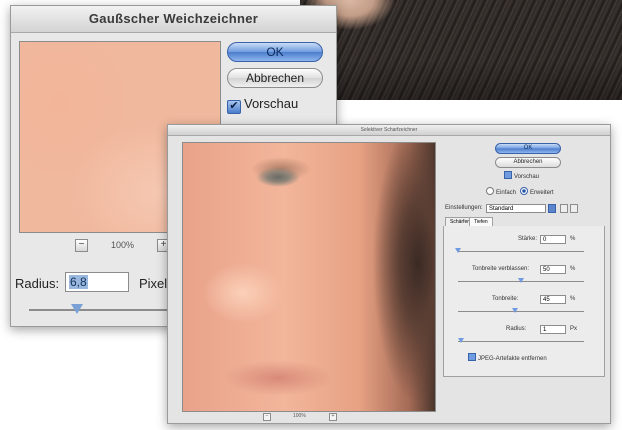  I want to click on dialog-title: Selektiver Scharfzeichner, so click(389, 130).